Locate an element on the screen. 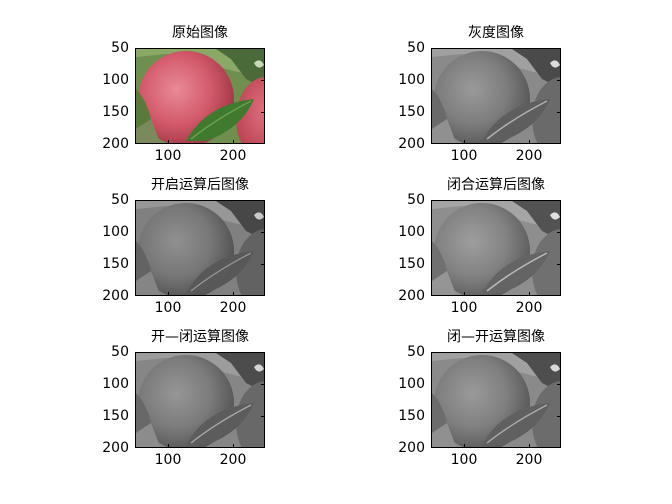  image-close-open is located at coordinates (496, 400).